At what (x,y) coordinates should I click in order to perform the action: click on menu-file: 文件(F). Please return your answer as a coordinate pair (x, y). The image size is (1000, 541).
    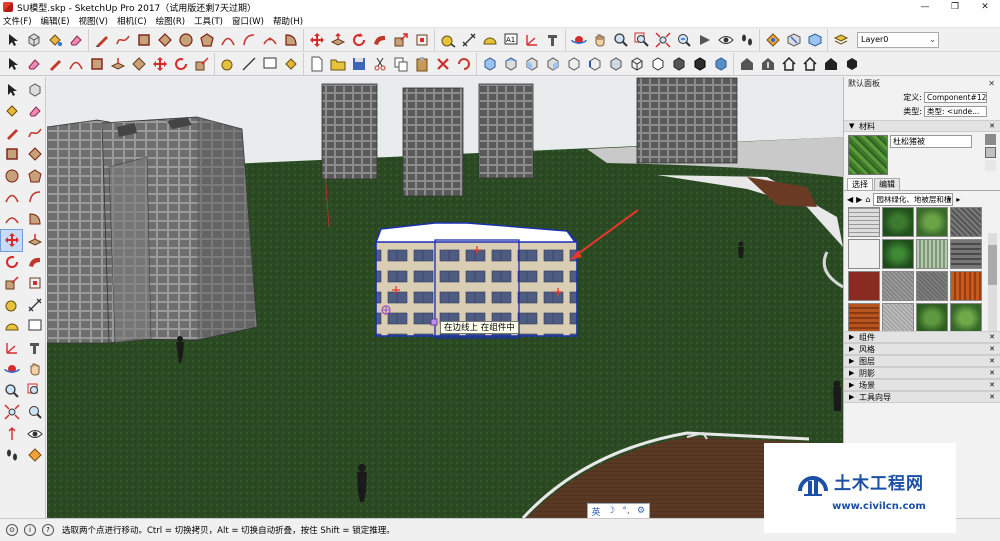
    Looking at the image, I should click on (17, 21).